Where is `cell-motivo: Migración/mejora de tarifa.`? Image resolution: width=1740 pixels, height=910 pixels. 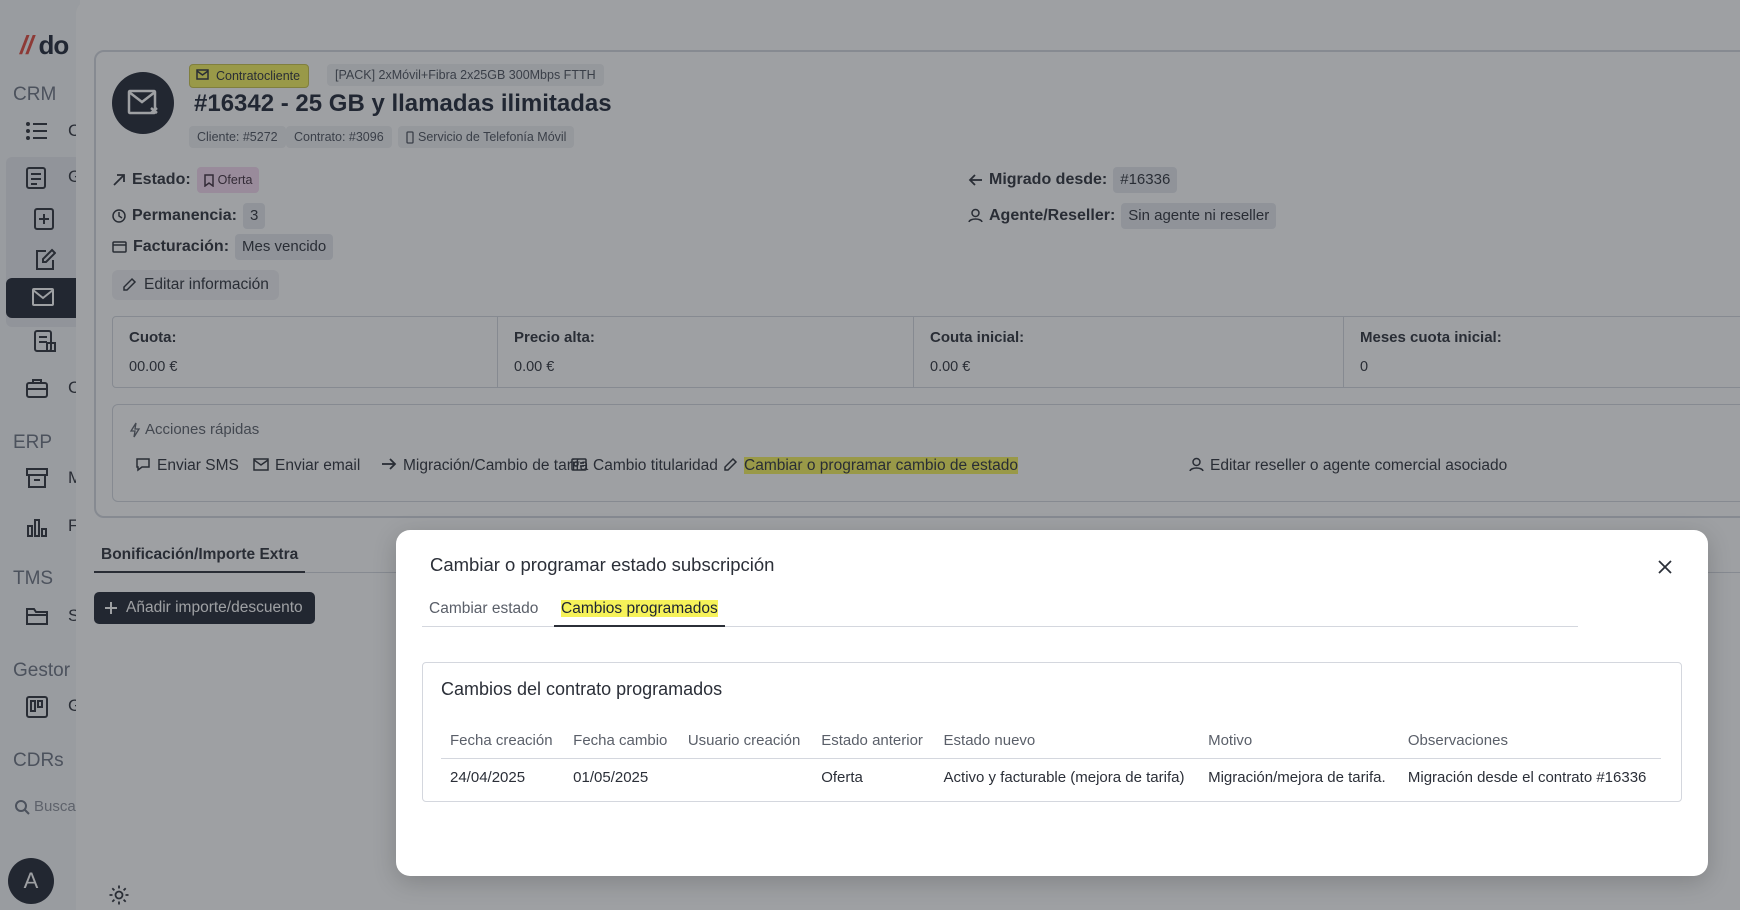 cell-motivo: Migración/mejora de tarifa. is located at coordinates (1297, 777).